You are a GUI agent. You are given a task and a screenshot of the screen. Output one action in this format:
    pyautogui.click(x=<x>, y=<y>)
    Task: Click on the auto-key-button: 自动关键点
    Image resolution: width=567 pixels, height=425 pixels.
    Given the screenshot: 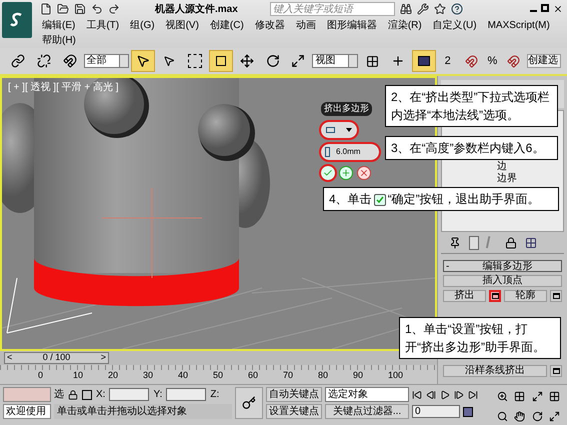 What is the action you would take?
    pyautogui.click(x=294, y=394)
    